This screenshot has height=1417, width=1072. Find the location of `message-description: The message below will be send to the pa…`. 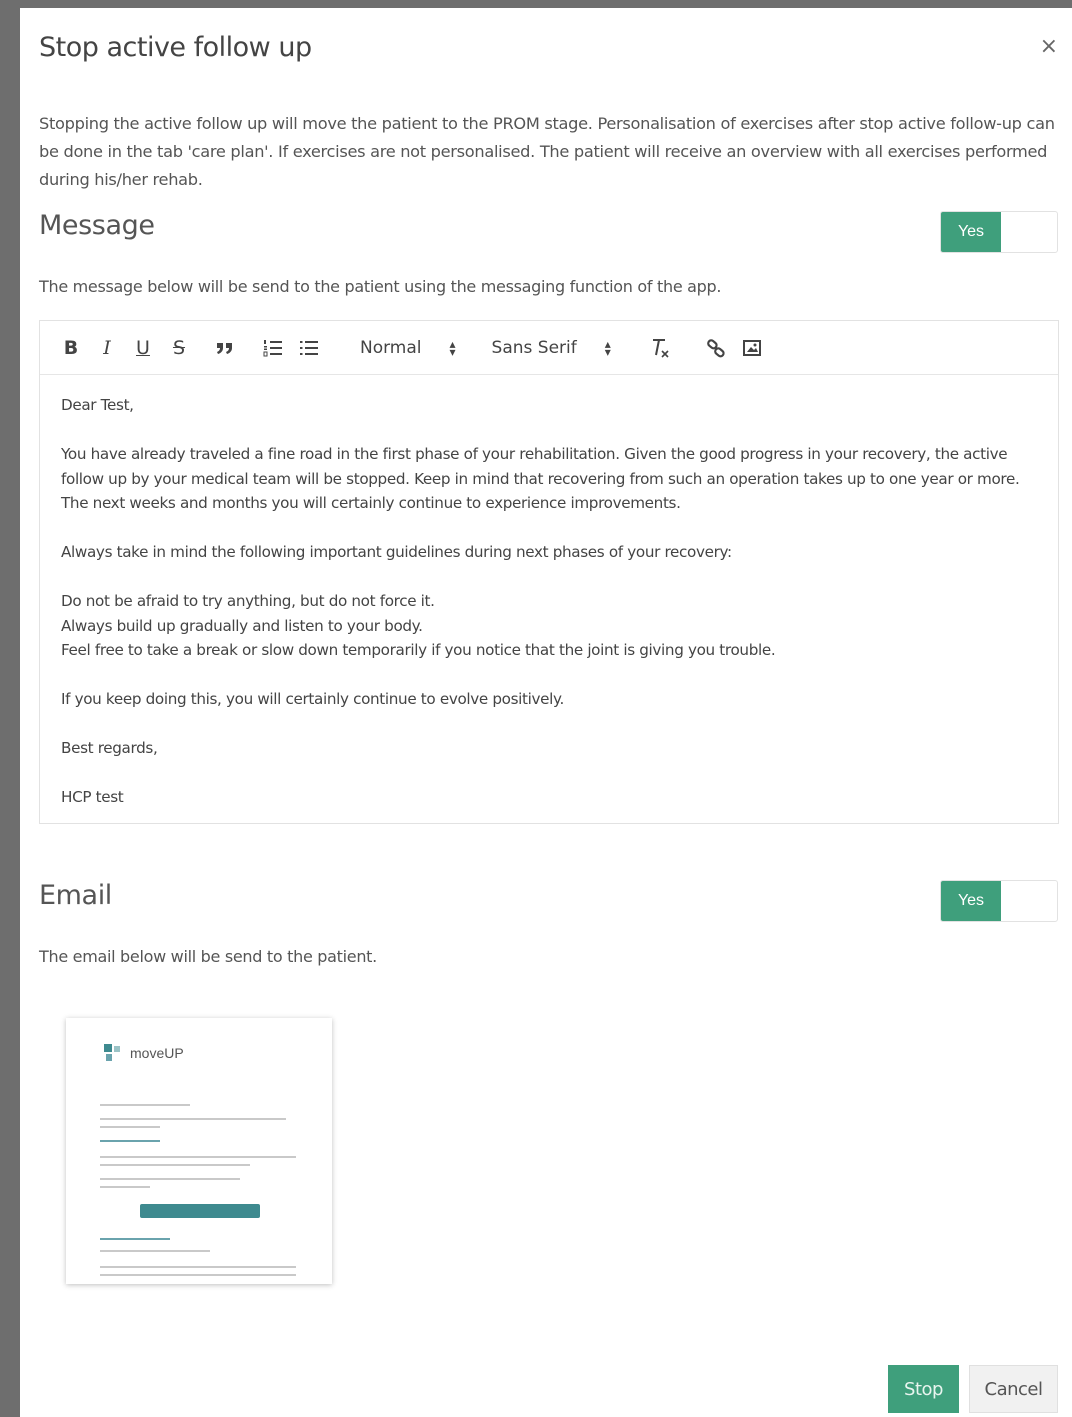

message-description: The message below will be send to the pa… is located at coordinates (380, 286).